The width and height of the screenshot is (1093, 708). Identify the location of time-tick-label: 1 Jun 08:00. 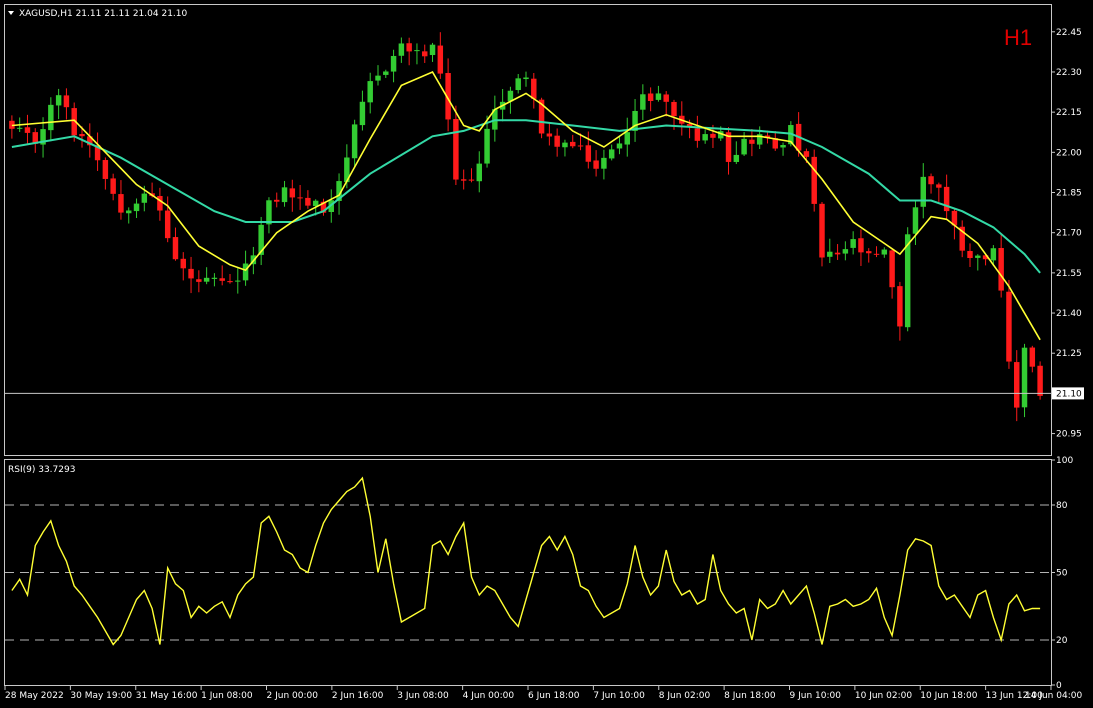
(227, 696).